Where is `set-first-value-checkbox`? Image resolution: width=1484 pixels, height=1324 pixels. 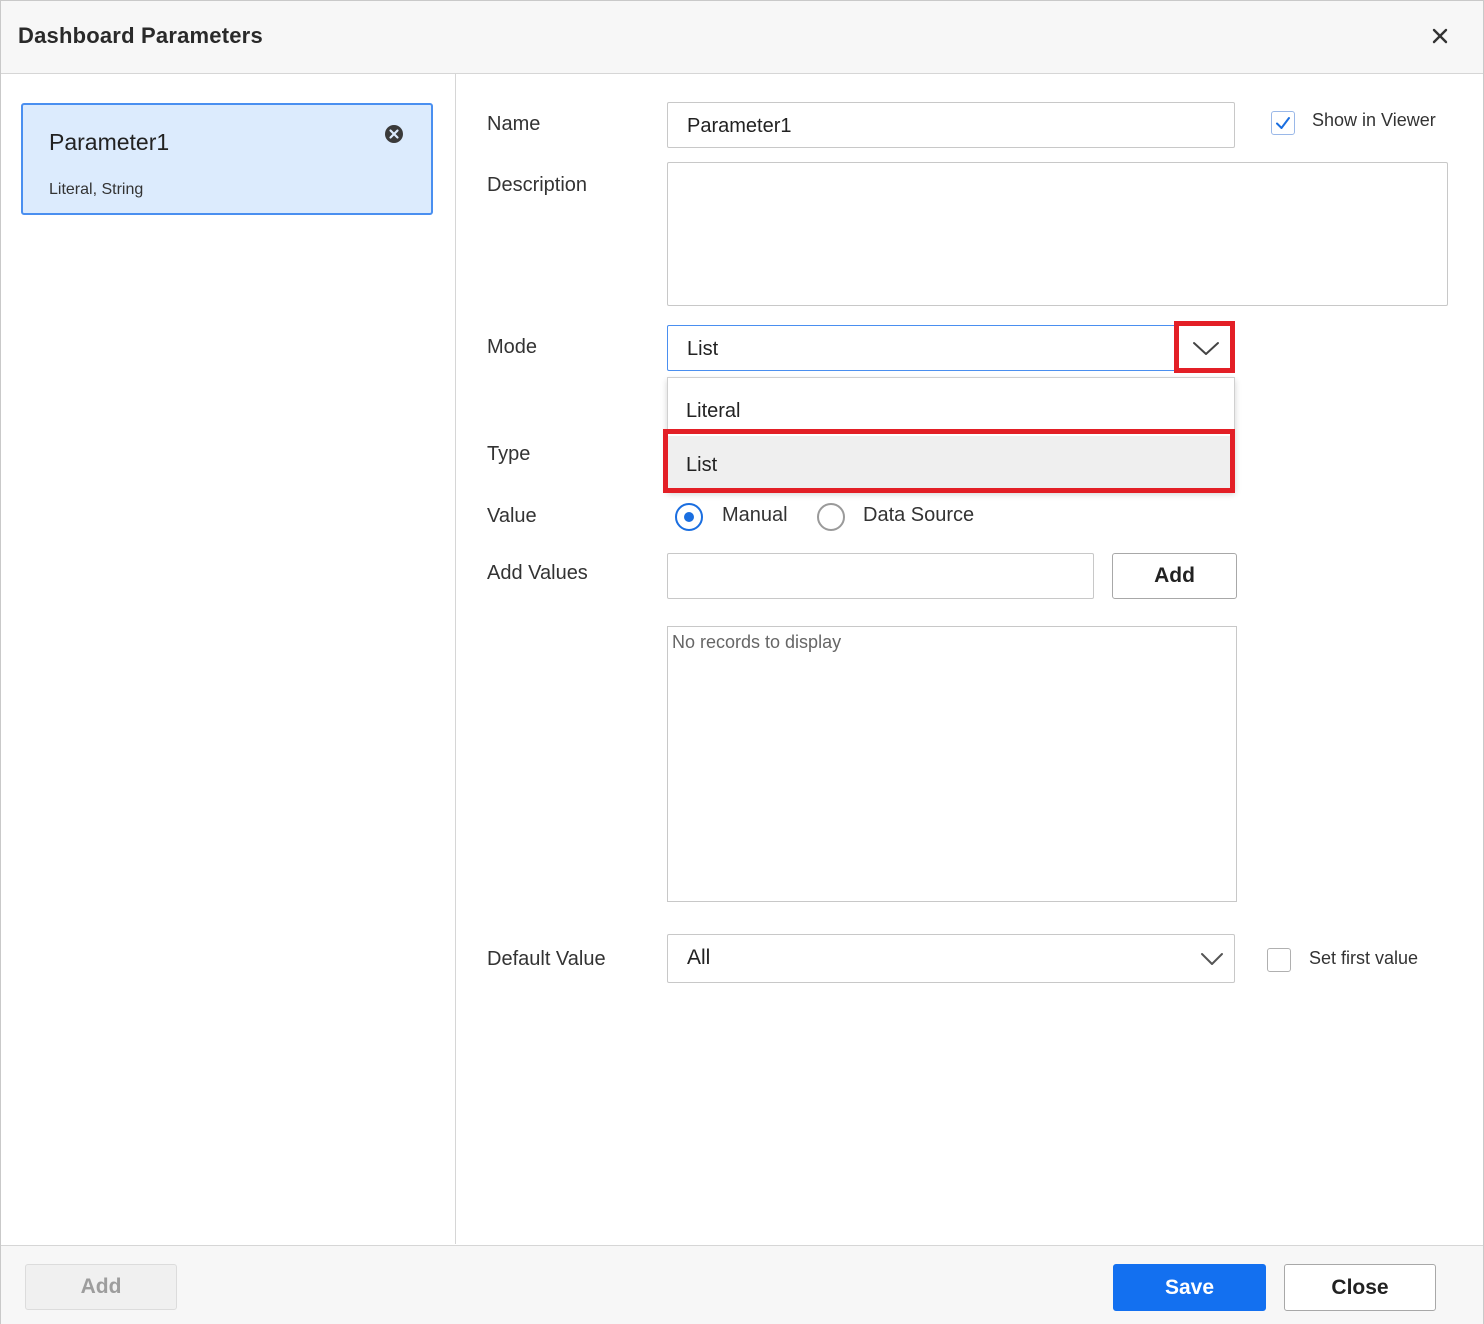
set-first-value-checkbox is located at coordinates (1279, 960).